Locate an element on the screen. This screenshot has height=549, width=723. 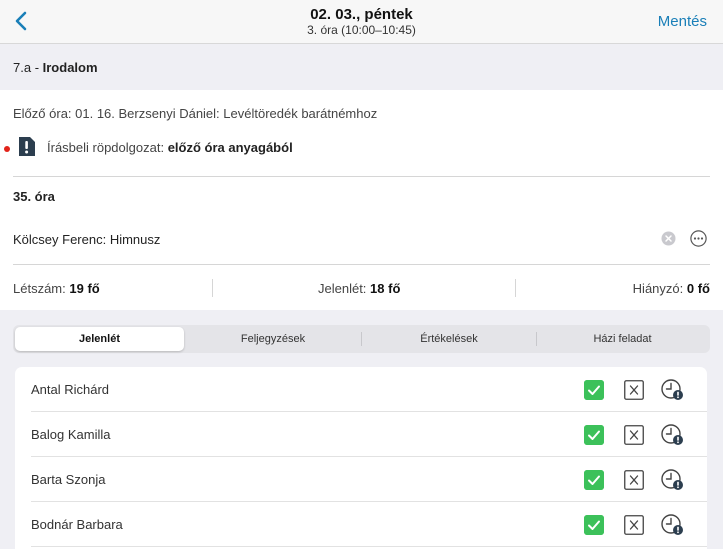
clear-icon is located at coordinates (668, 238).